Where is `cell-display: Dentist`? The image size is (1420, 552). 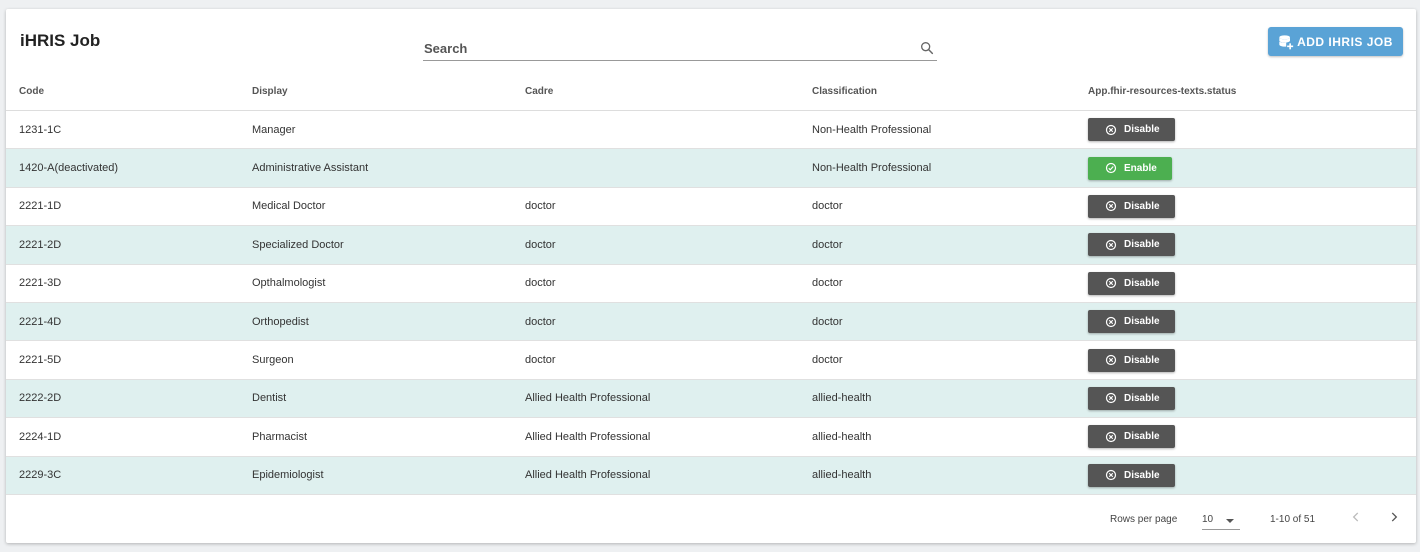
cell-display: Dentist is located at coordinates (388, 399).